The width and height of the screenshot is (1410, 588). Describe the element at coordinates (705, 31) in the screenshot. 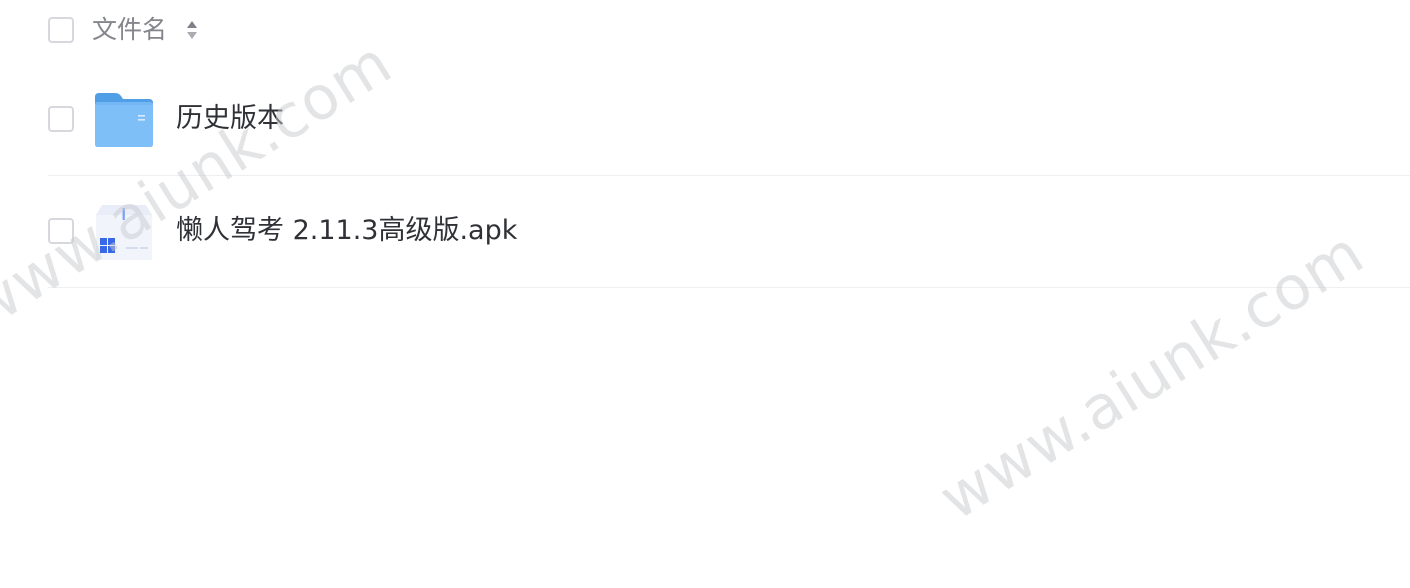

I see `file-list-header: 文件名` at that location.